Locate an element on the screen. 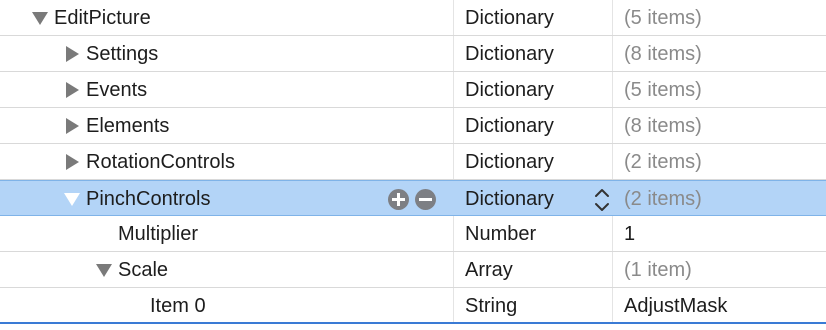 Image resolution: width=826 pixels, height=330 pixels. row-item-0: Item 0 String AdjustMask is located at coordinates (413, 306).